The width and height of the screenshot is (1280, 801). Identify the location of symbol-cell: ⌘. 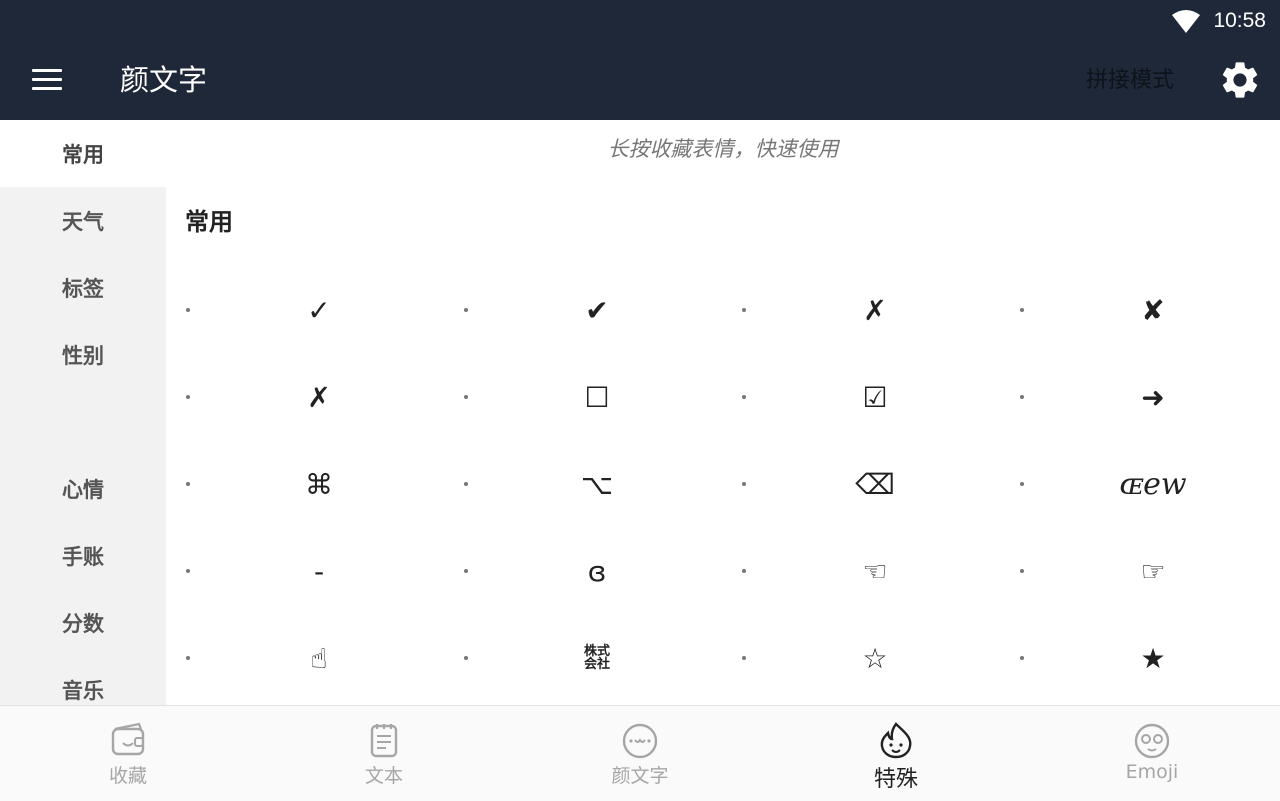
(319, 484).